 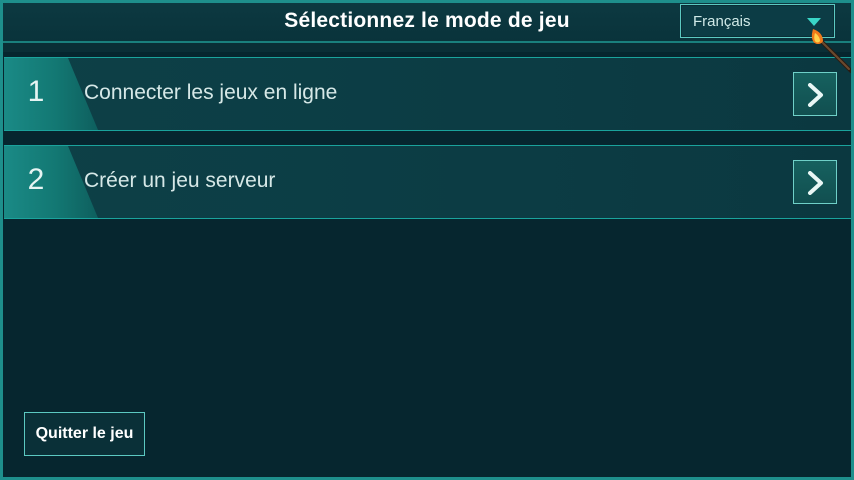 I want to click on torch-cursor-icon, so click(x=831, y=51).